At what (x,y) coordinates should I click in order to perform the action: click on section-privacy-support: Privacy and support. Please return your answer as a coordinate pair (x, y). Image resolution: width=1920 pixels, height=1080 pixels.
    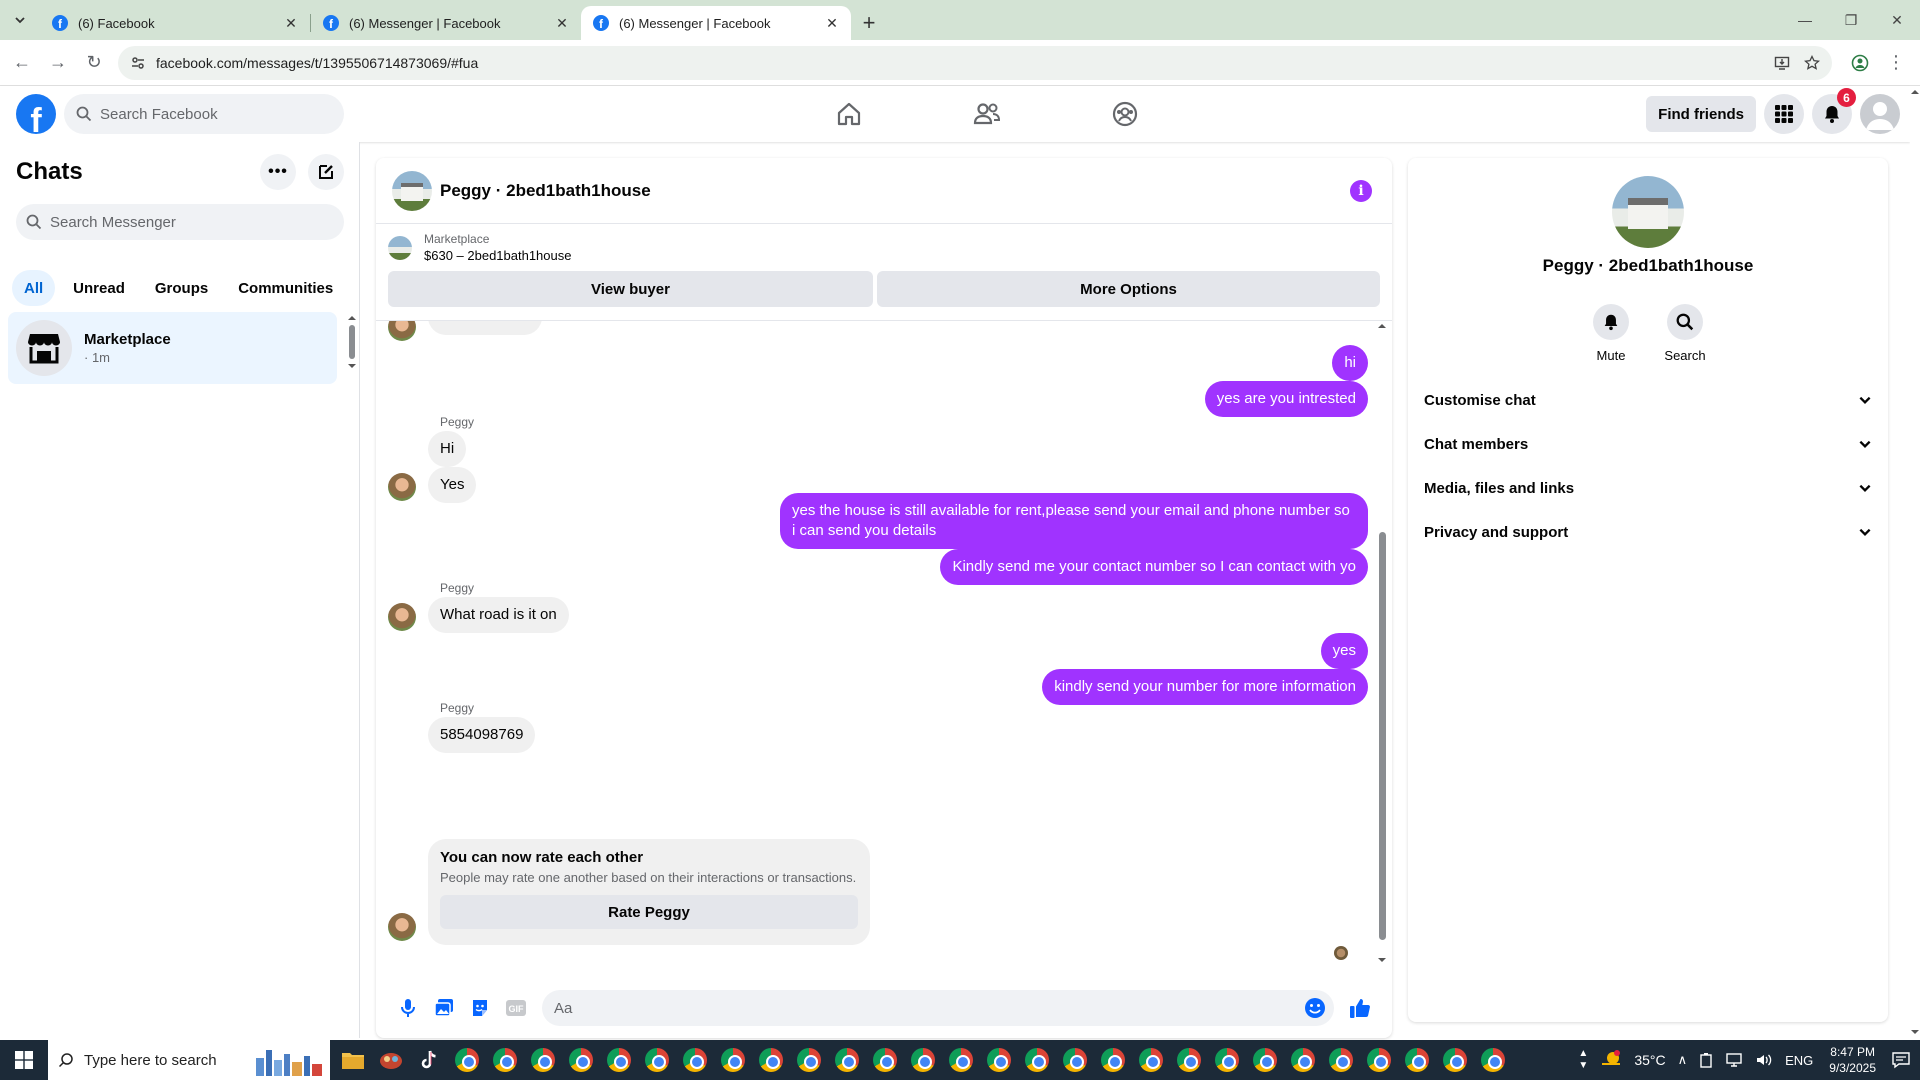
    Looking at the image, I should click on (1648, 532).